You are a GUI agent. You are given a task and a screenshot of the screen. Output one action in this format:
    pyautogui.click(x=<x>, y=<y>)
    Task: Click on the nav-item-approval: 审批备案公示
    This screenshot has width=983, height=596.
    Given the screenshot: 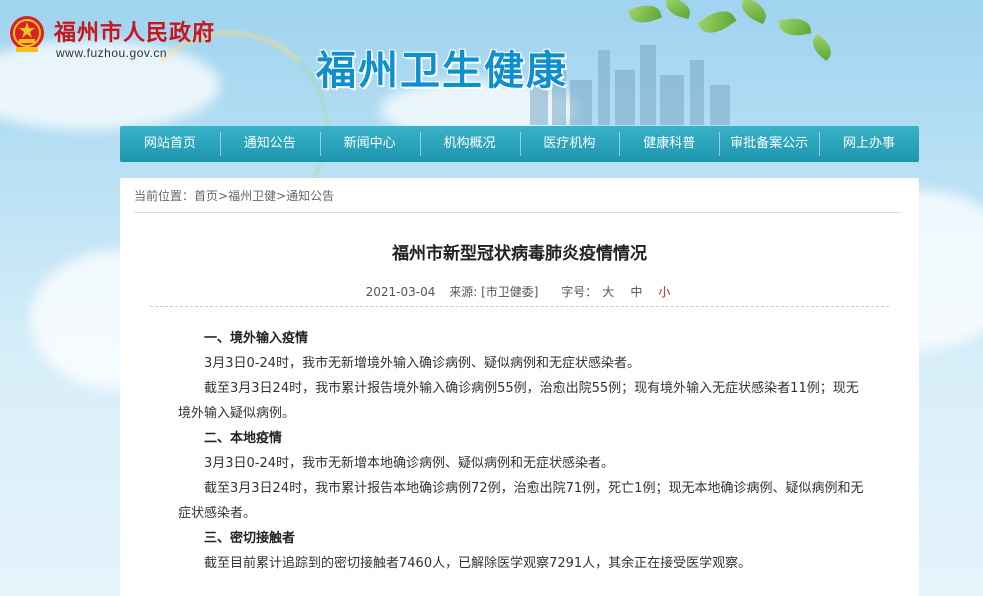 What is the action you would take?
    pyautogui.click(x=769, y=144)
    